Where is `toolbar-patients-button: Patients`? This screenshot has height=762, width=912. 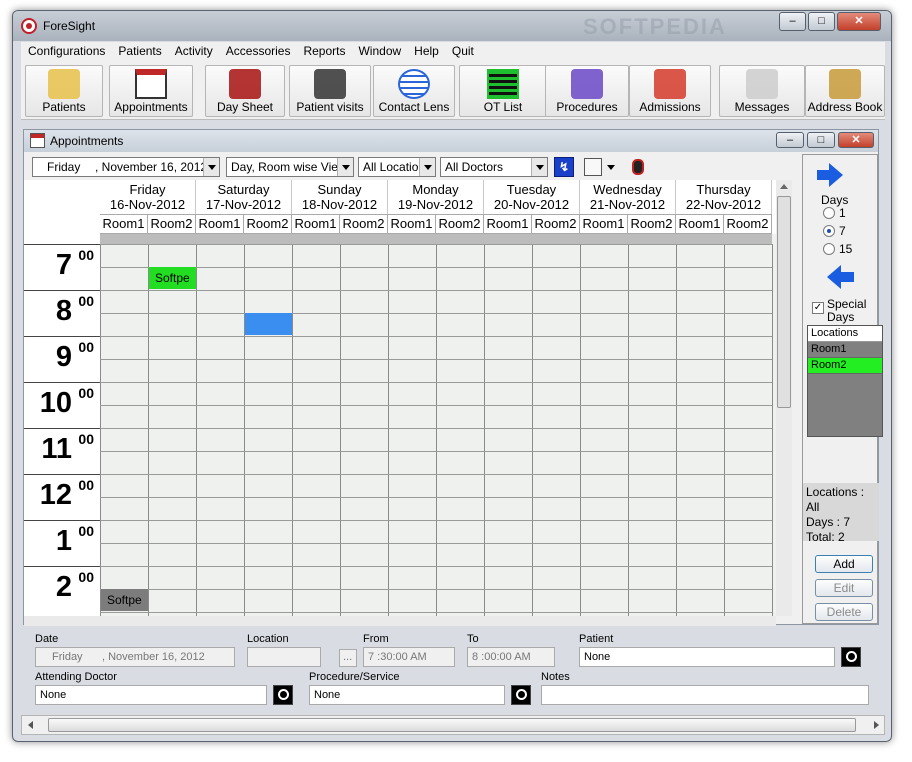
toolbar-patients-button: Patients is located at coordinates (64, 91).